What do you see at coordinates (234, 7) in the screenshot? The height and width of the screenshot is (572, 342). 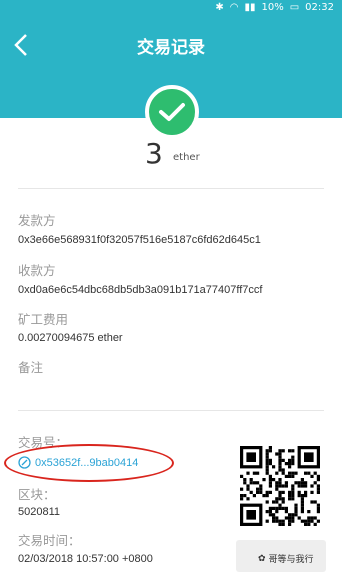 I see `wifi-icon: ◠` at bounding box center [234, 7].